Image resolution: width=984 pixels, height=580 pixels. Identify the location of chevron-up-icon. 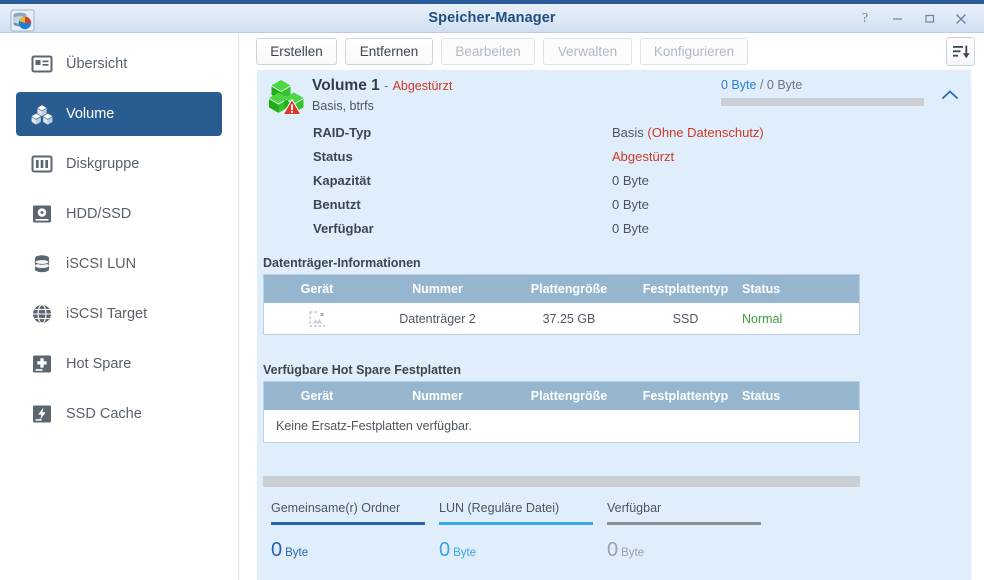
(950, 94).